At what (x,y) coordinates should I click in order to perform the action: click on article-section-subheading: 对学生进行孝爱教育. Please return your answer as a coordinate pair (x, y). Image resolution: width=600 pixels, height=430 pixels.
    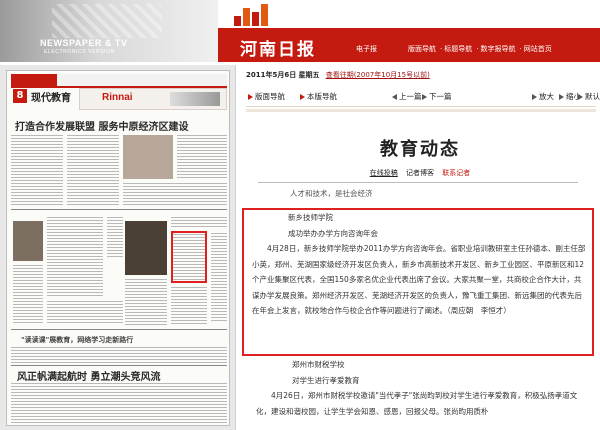
    Looking at the image, I should click on (326, 380).